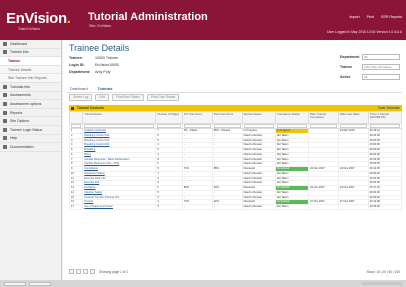 The width and height of the screenshot is (406, 287). What do you see at coordinates (100, 26) in the screenshot?
I see `app-subtitle: Site: EnVision` at bounding box center [100, 26].